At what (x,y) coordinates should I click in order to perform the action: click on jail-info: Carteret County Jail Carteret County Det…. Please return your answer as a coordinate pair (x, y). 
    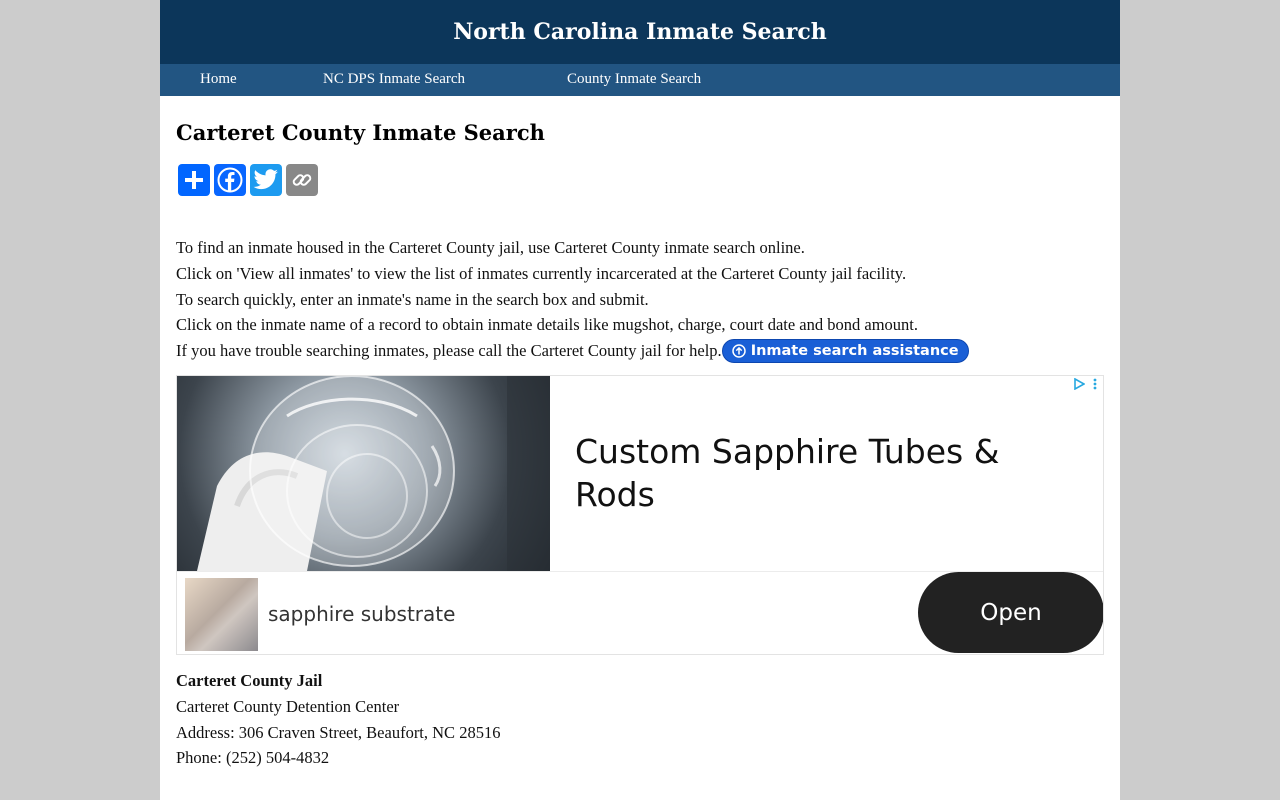
    Looking at the image, I should click on (338, 719).